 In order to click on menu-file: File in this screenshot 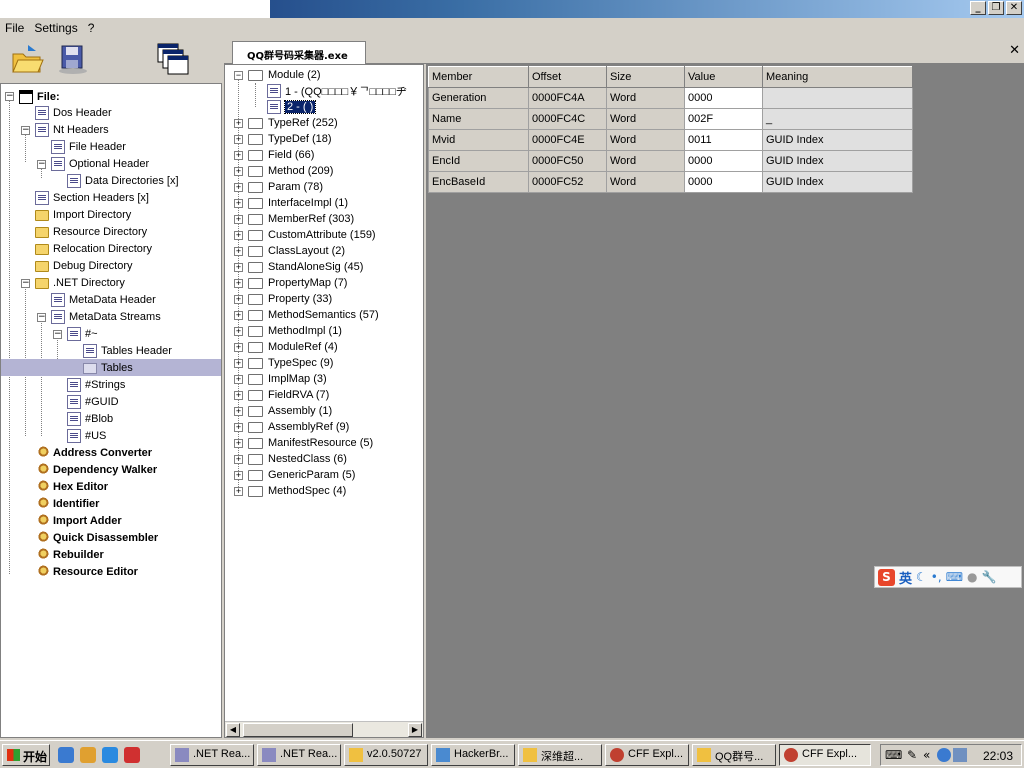, I will do `click(14, 28)`.